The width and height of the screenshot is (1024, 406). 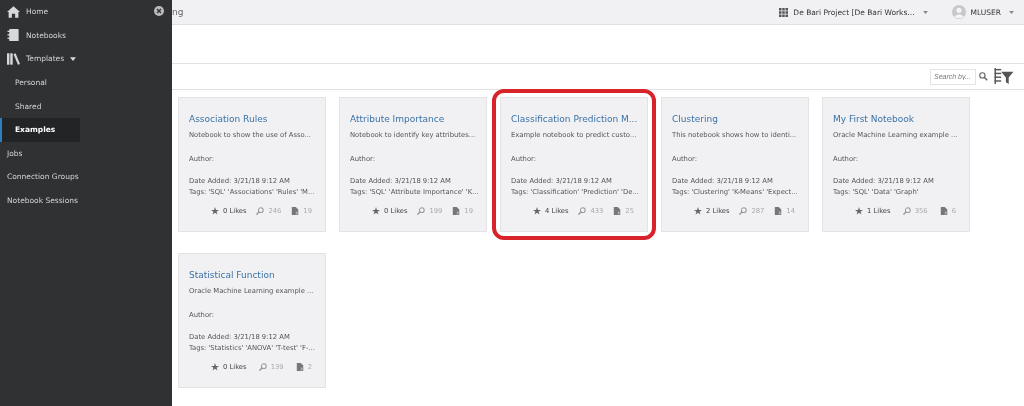 I want to click on card-title: Statistical Function, so click(x=252, y=275).